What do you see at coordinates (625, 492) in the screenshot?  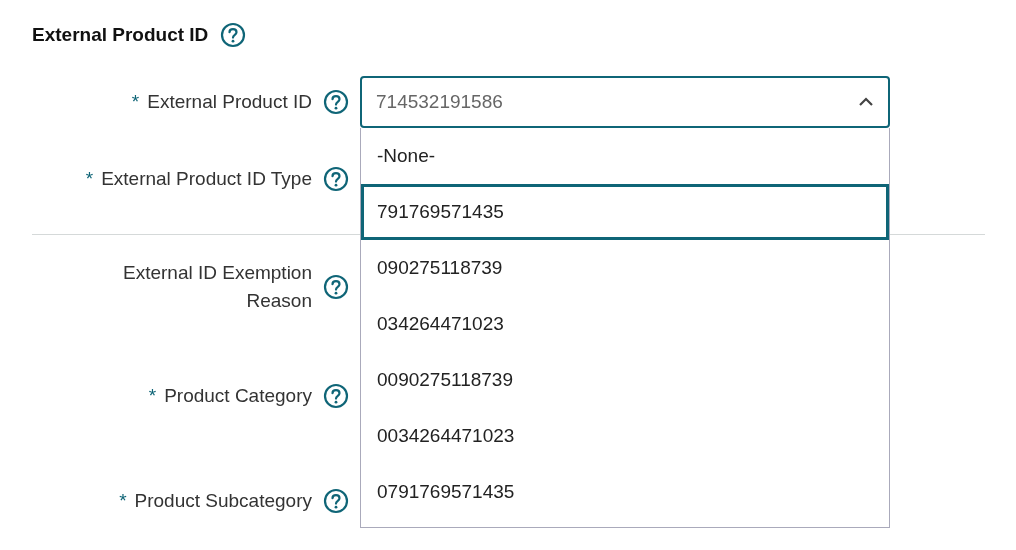 I see `dropdown-option: 0791769571435` at bounding box center [625, 492].